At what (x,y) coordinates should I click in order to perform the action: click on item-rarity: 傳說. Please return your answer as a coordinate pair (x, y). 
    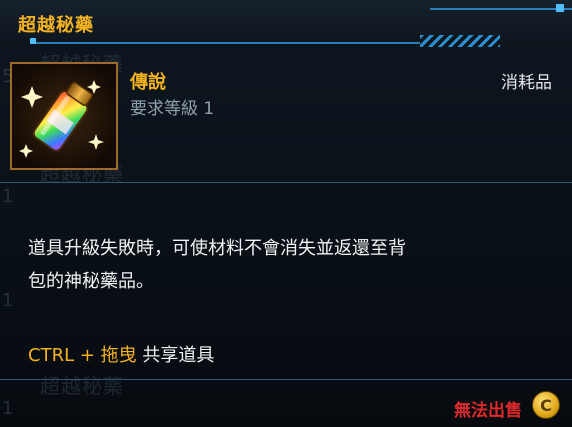
    Looking at the image, I should click on (148, 82).